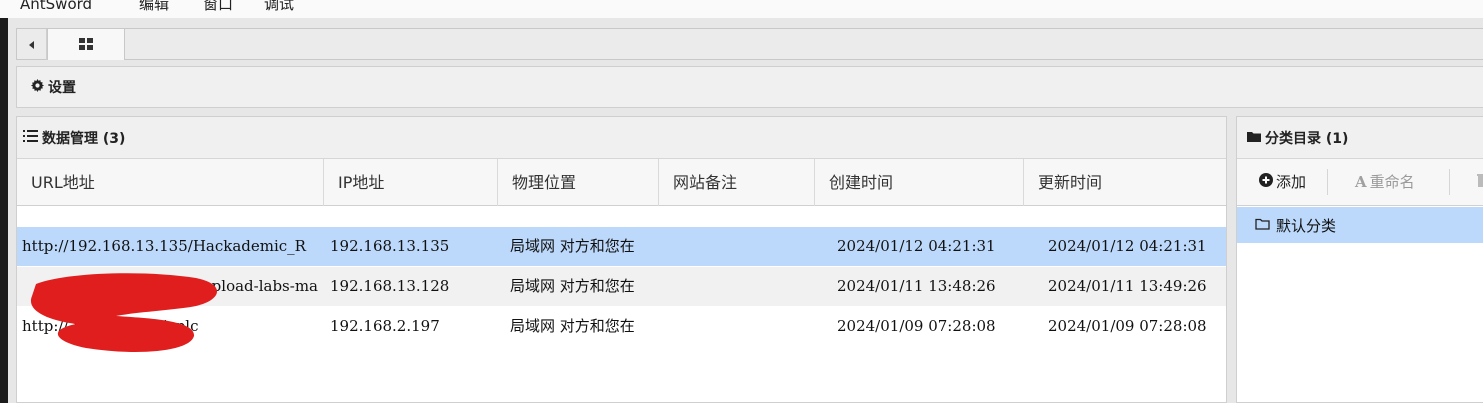 This screenshot has width=1483, height=403. Describe the element at coordinates (1127, 326) in the screenshot. I see `cell-updated: 2024/01/09 07:28:08` at that location.